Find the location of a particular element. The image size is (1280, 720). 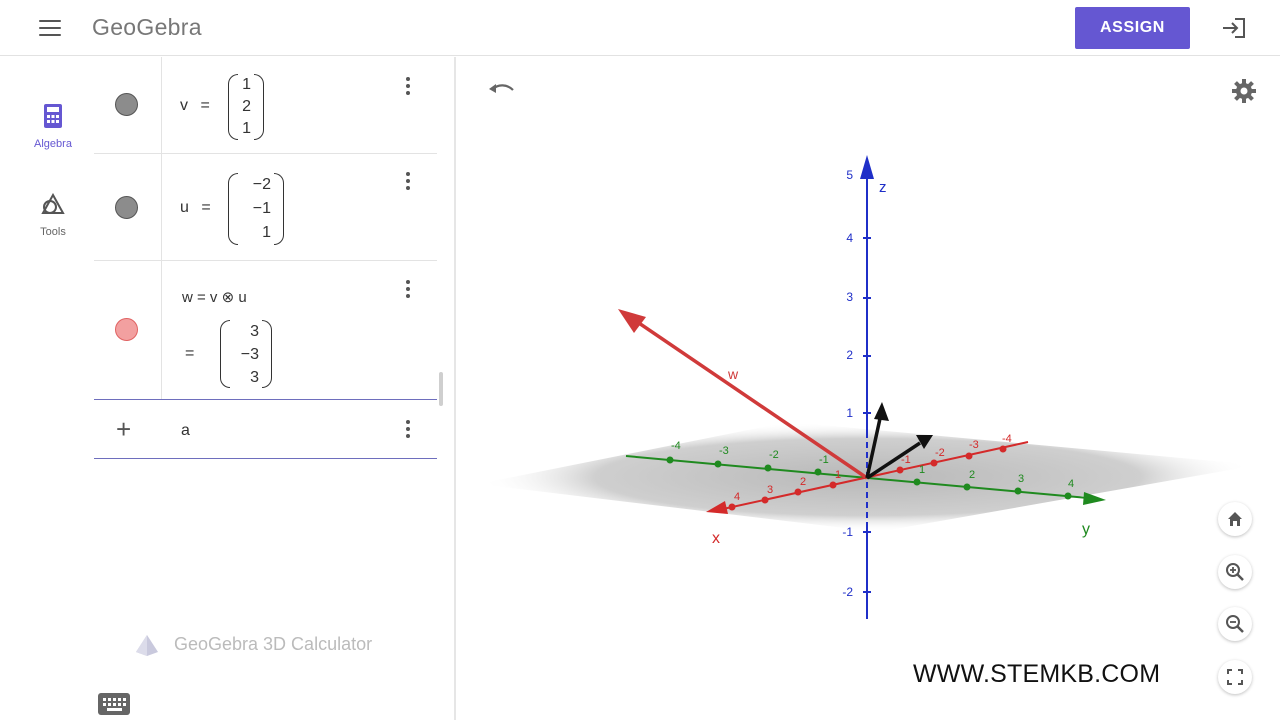

fullscreen-icon is located at coordinates (1235, 677).